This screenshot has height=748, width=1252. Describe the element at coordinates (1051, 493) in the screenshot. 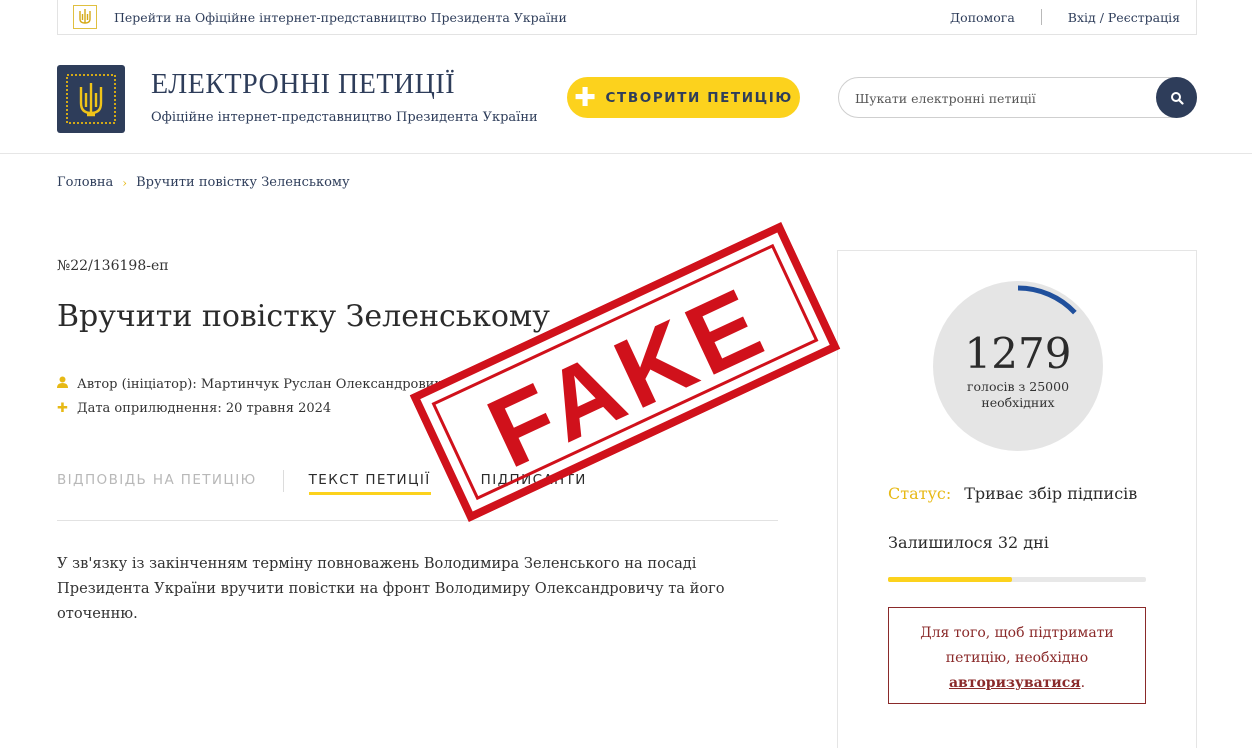

I see `status-value: Триває збір підписів` at that location.